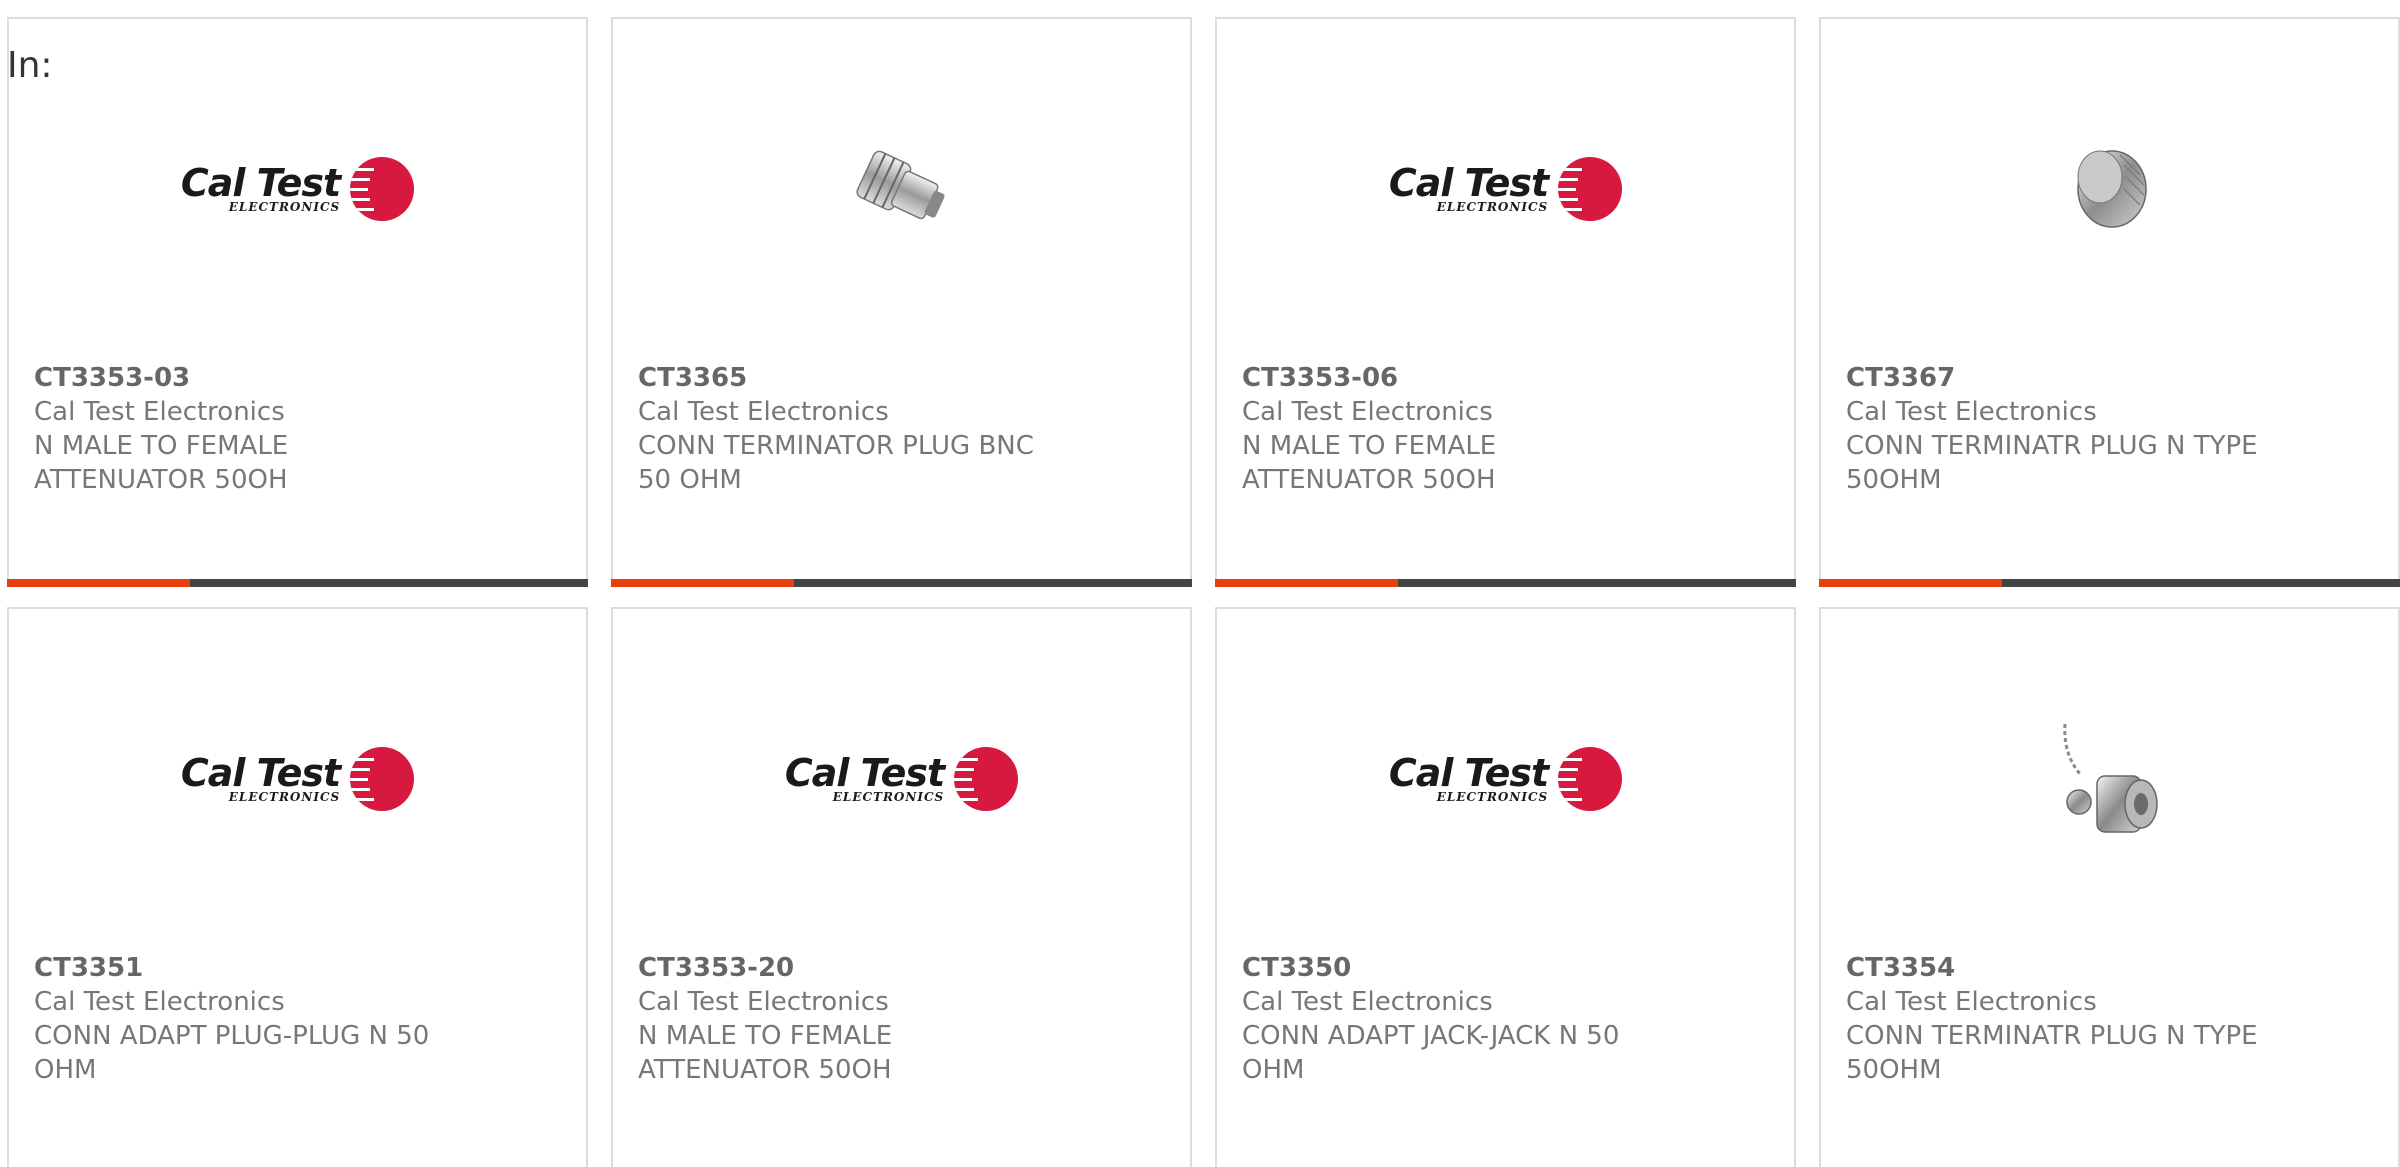 This screenshot has width=2400, height=1167. Describe the element at coordinates (30, 65) in the screenshot. I see `filter-label: In:` at that location.